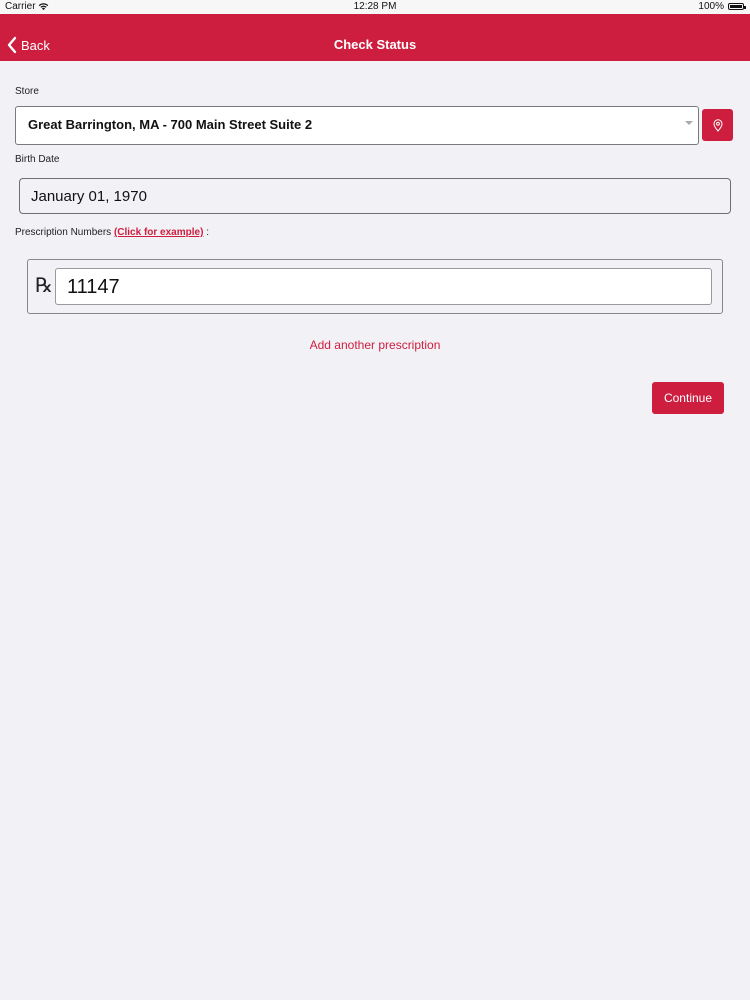  I want to click on add-prescription-link: Add another prescription, so click(375, 345).